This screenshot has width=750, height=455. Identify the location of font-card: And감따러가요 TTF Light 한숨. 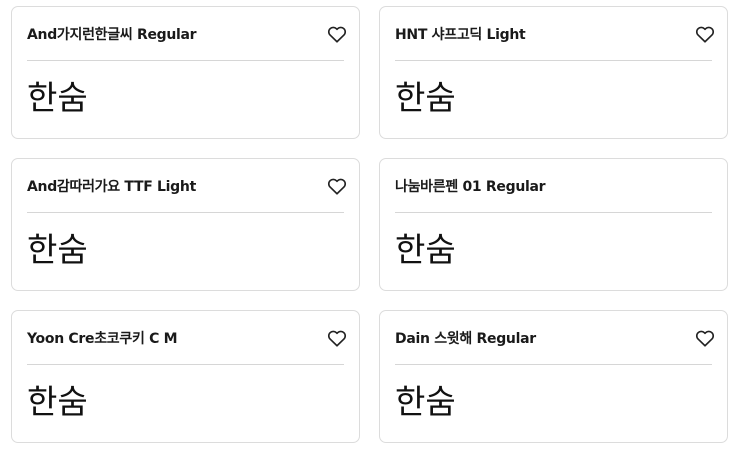
(185, 224).